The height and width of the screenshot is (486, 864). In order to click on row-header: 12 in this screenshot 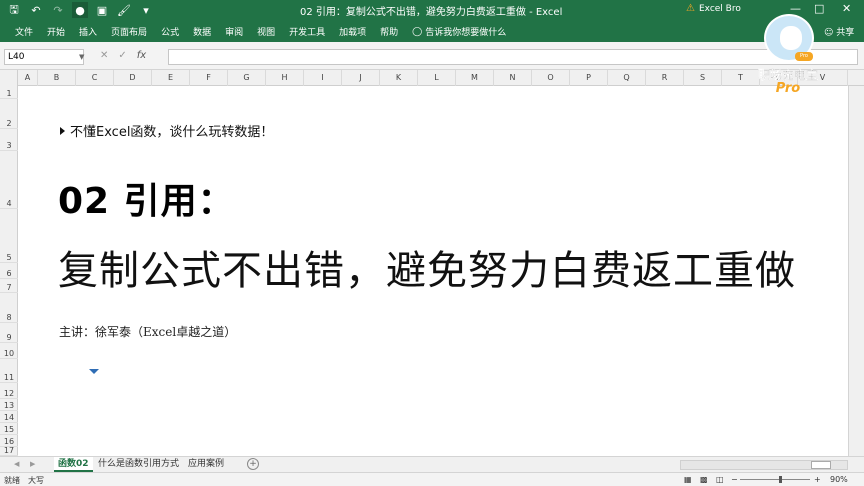, I will do `click(9, 391)`.